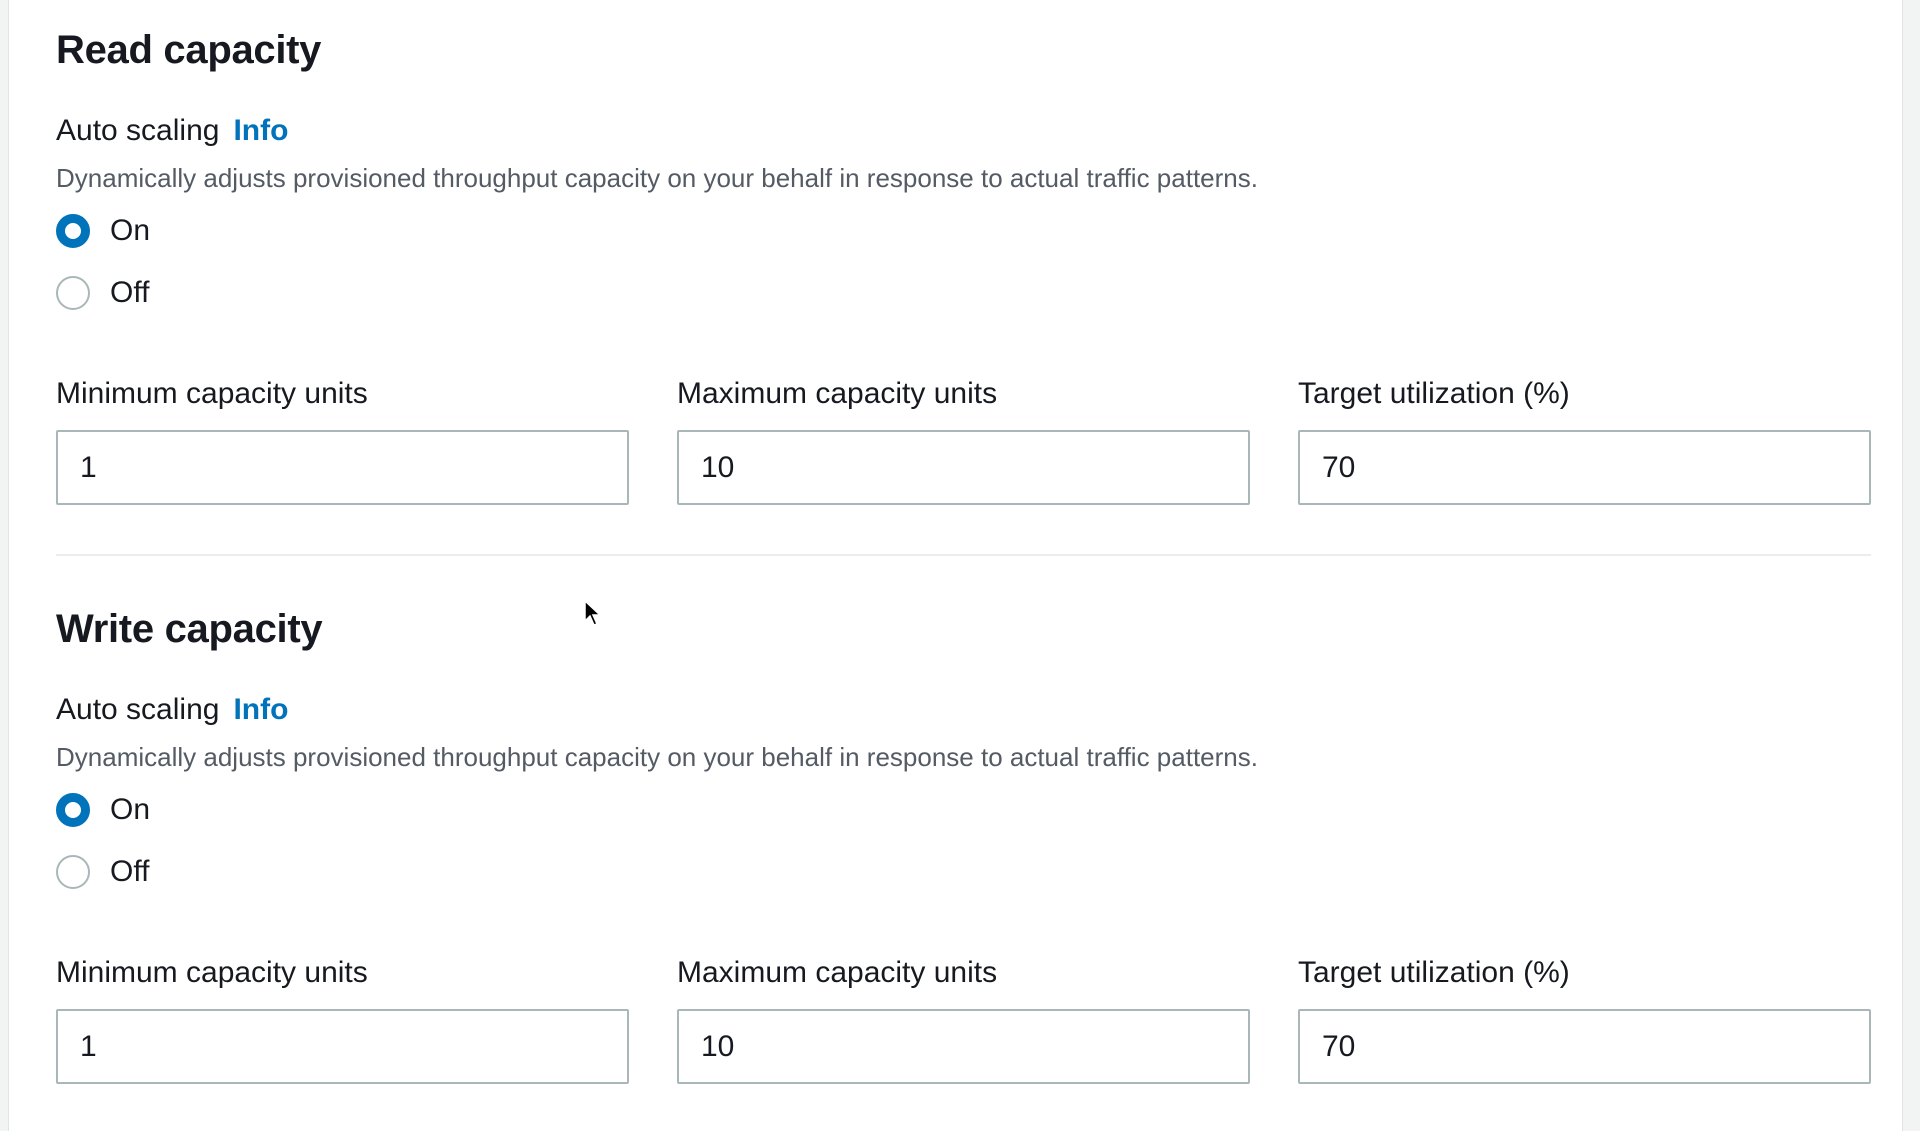  I want to click on section-divider, so click(963, 555).